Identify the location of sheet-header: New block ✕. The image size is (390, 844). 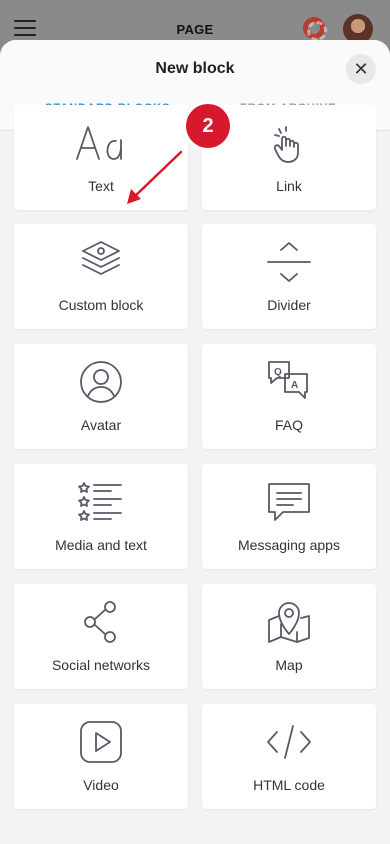
(195, 68).